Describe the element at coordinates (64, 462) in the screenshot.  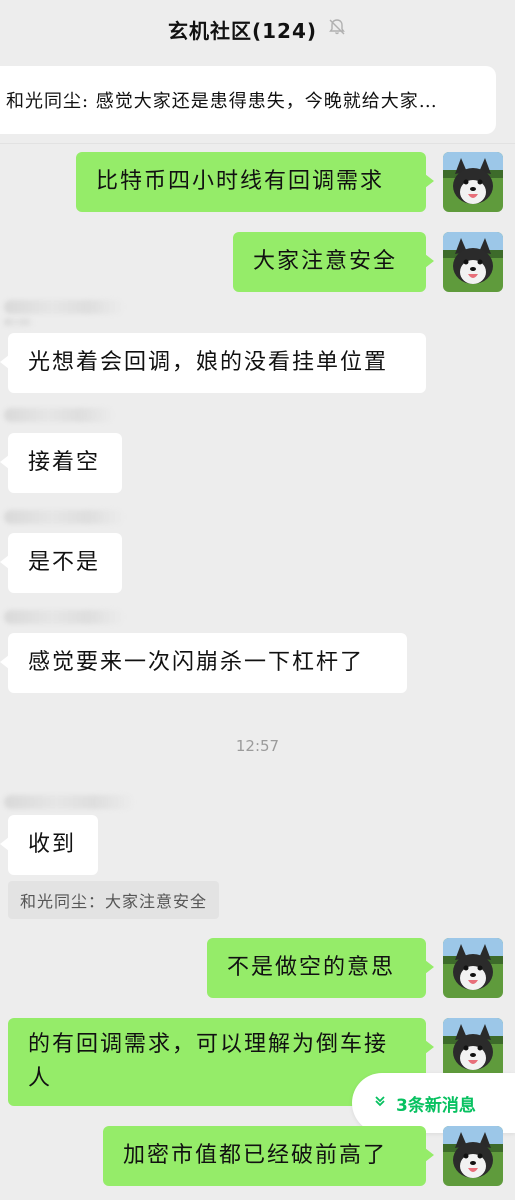
I see `message-text: 接着空` at that location.